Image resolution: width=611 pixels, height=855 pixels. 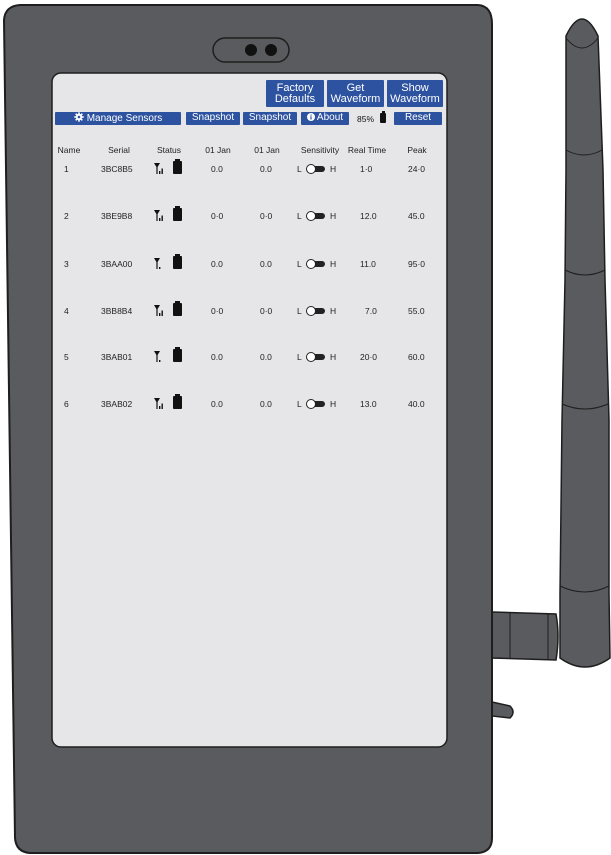 I want to click on header-name: Name, so click(x=69, y=150).